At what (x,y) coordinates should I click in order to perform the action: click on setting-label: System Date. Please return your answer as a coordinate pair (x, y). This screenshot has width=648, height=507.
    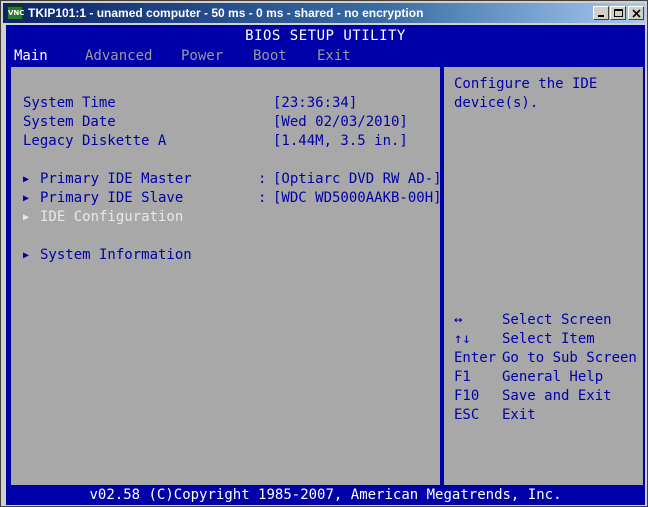
    Looking at the image, I should click on (69, 122).